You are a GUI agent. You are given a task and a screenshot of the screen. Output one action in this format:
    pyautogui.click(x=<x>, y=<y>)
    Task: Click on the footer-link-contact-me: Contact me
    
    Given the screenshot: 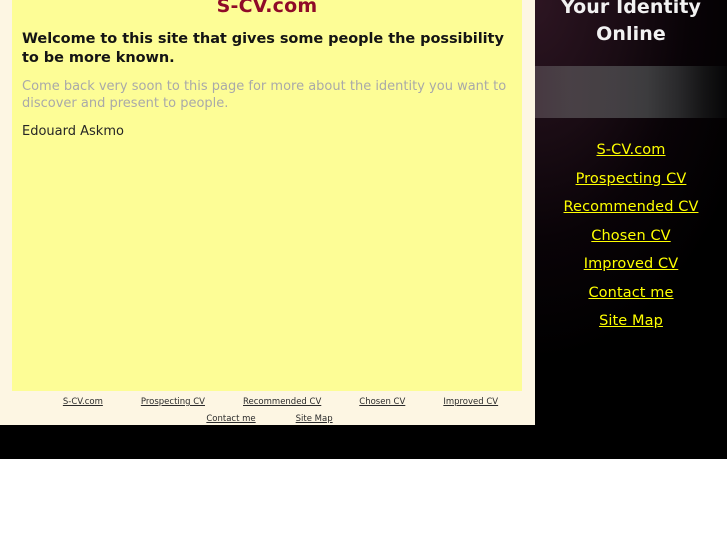 What is the action you would take?
    pyautogui.click(x=230, y=419)
    